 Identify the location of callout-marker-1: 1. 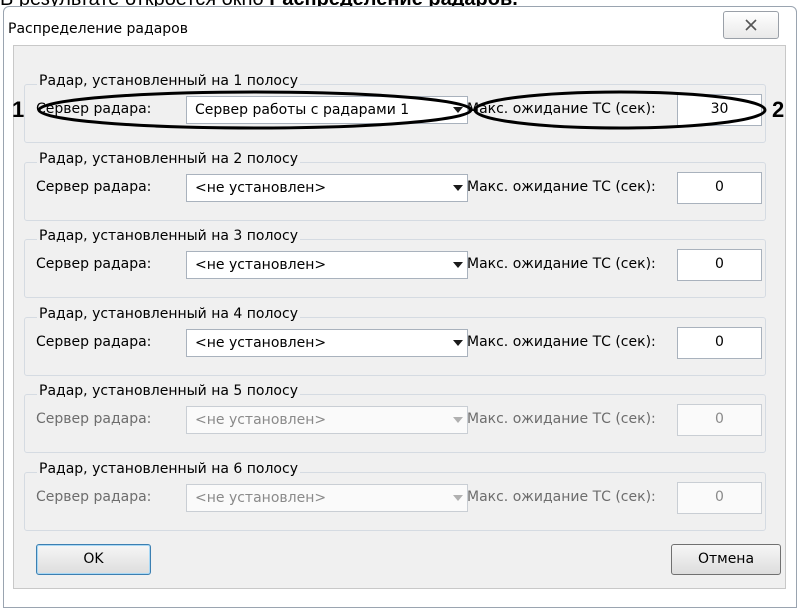
(18, 109).